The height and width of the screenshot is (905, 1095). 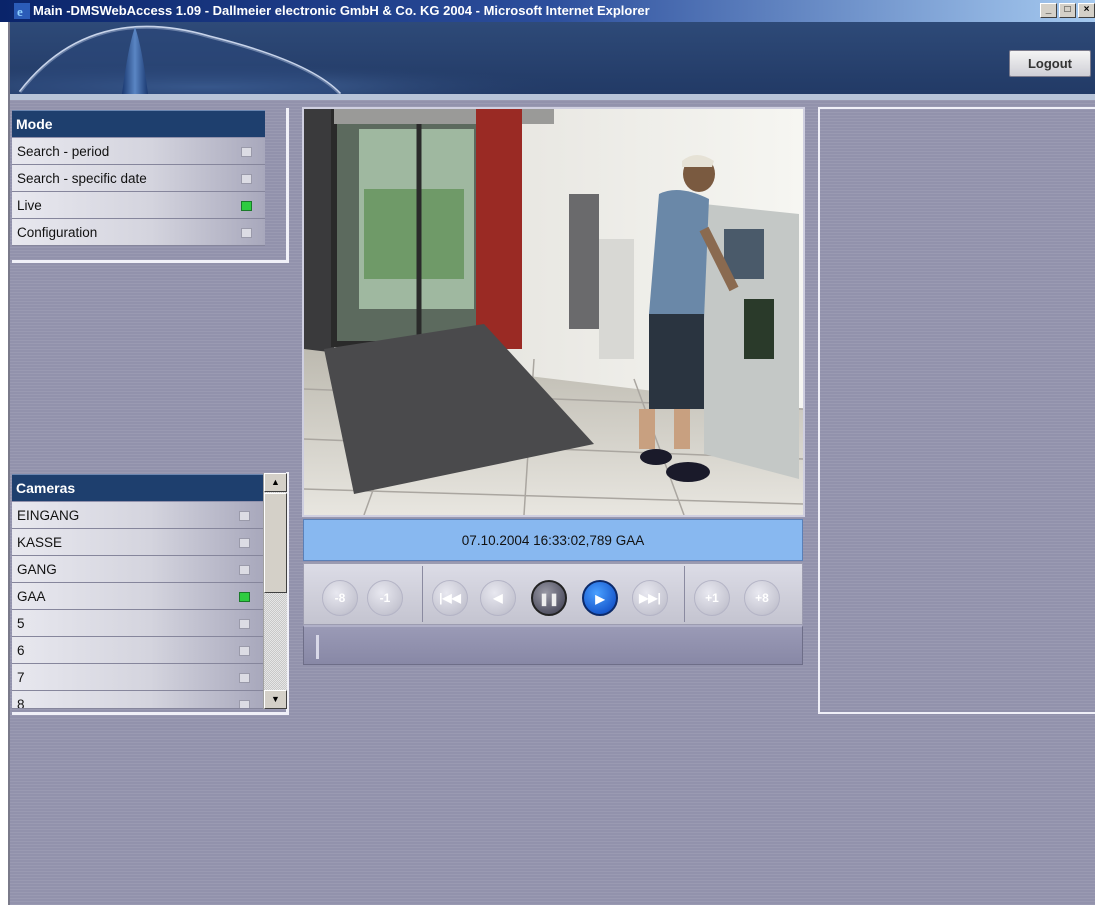 What do you see at coordinates (138, 151) in the screenshot?
I see `mode-item-search-period: Search - period` at bounding box center [138, 151].